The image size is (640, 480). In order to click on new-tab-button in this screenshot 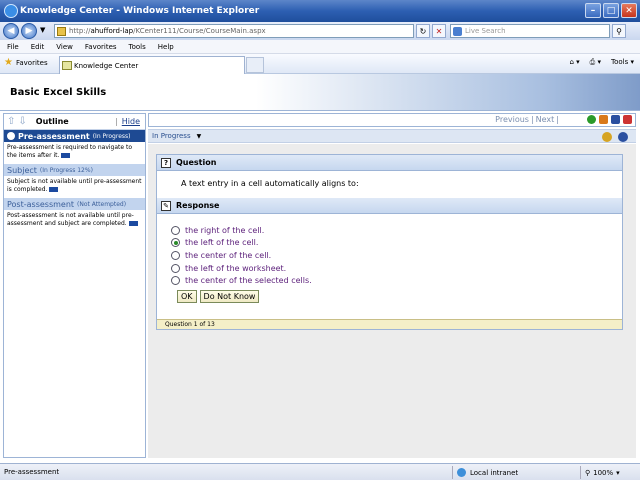, I will do `click(255, 65)`.